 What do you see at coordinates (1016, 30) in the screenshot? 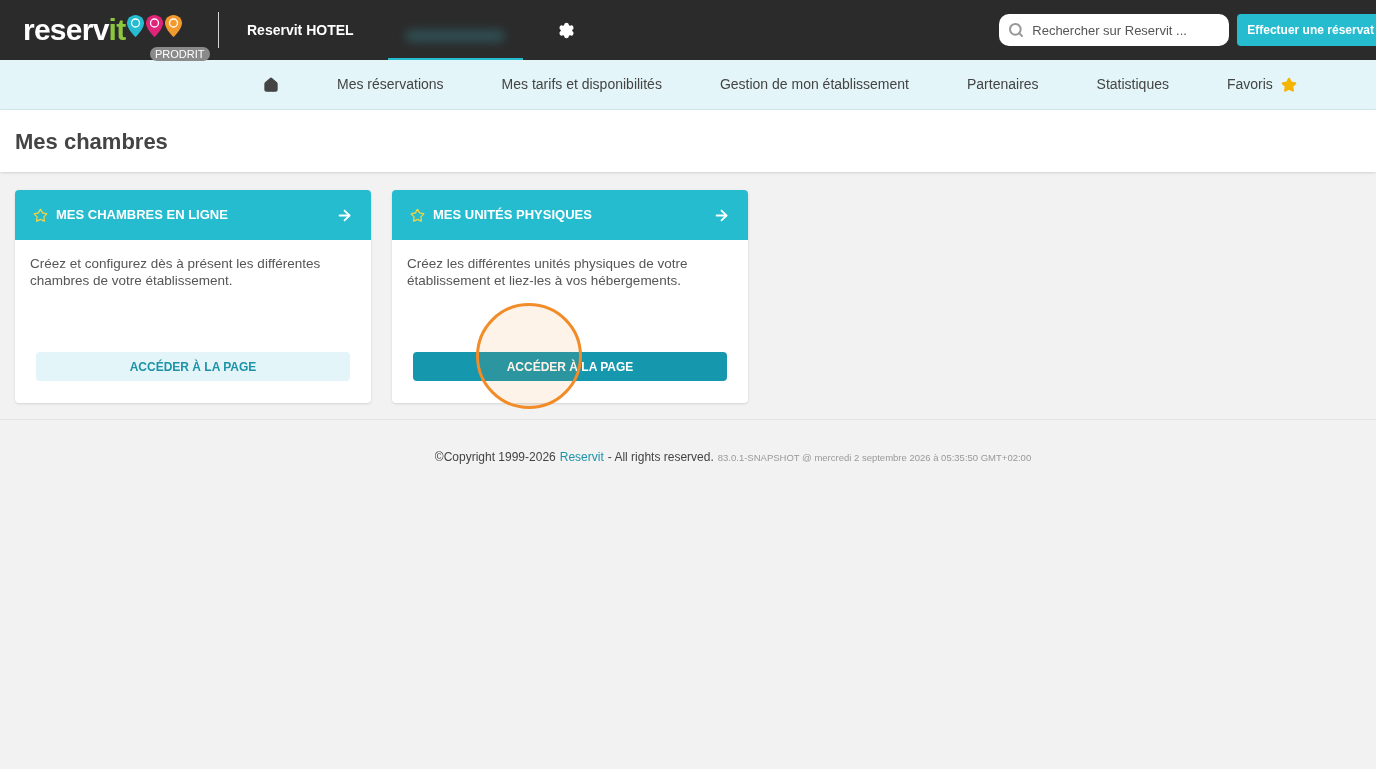
I see `search-icon` at bounding box center [1016, 30].